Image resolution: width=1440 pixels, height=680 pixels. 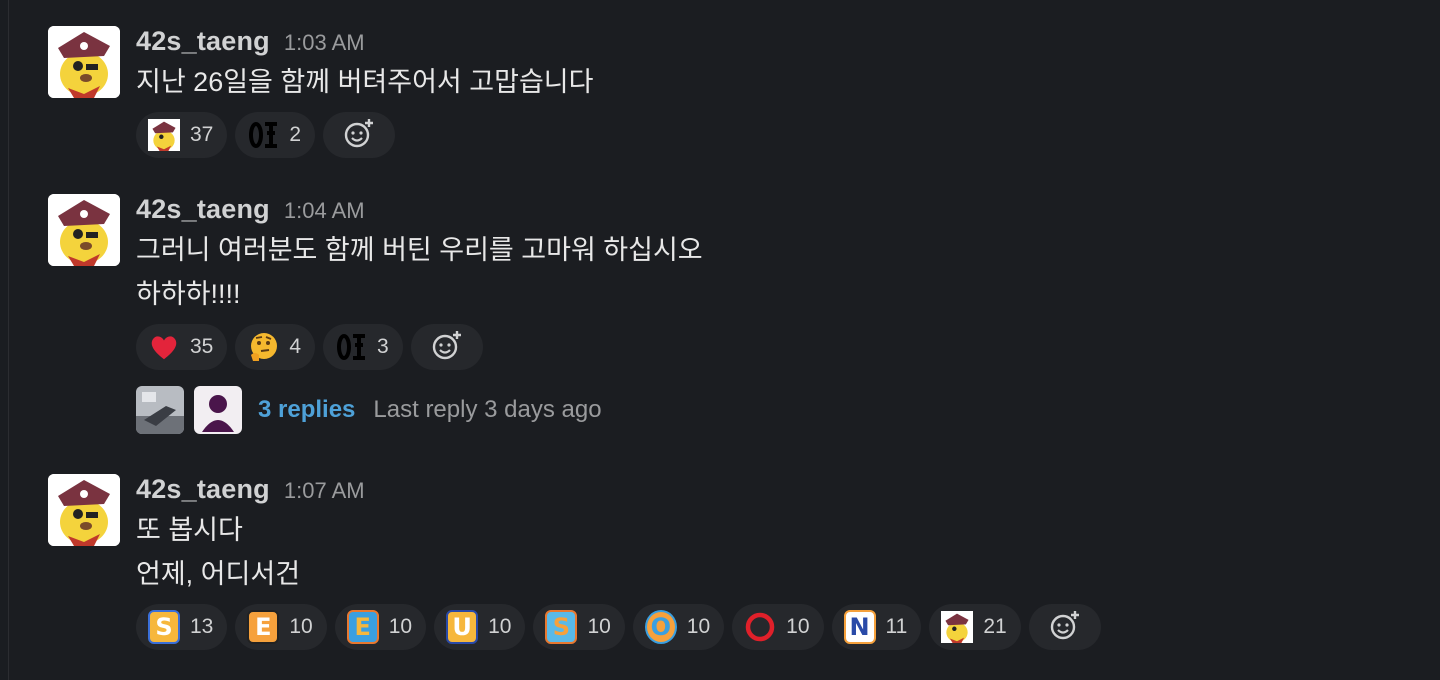 I want to click on reaction-count: 13, so click(x=202, y=626).